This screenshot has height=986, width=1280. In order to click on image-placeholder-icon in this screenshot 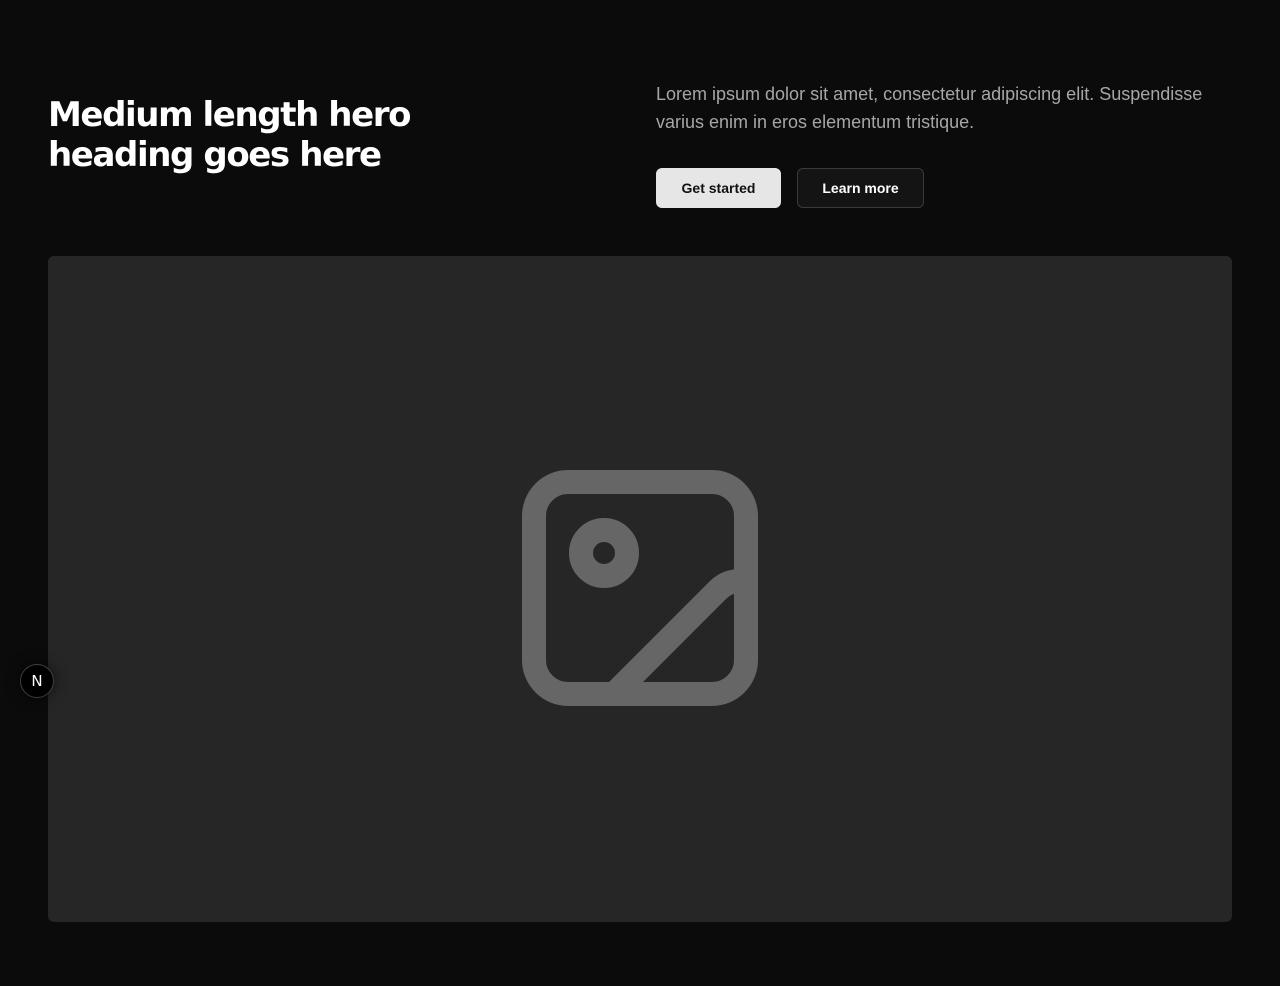, I will do `click(640, 588)`.